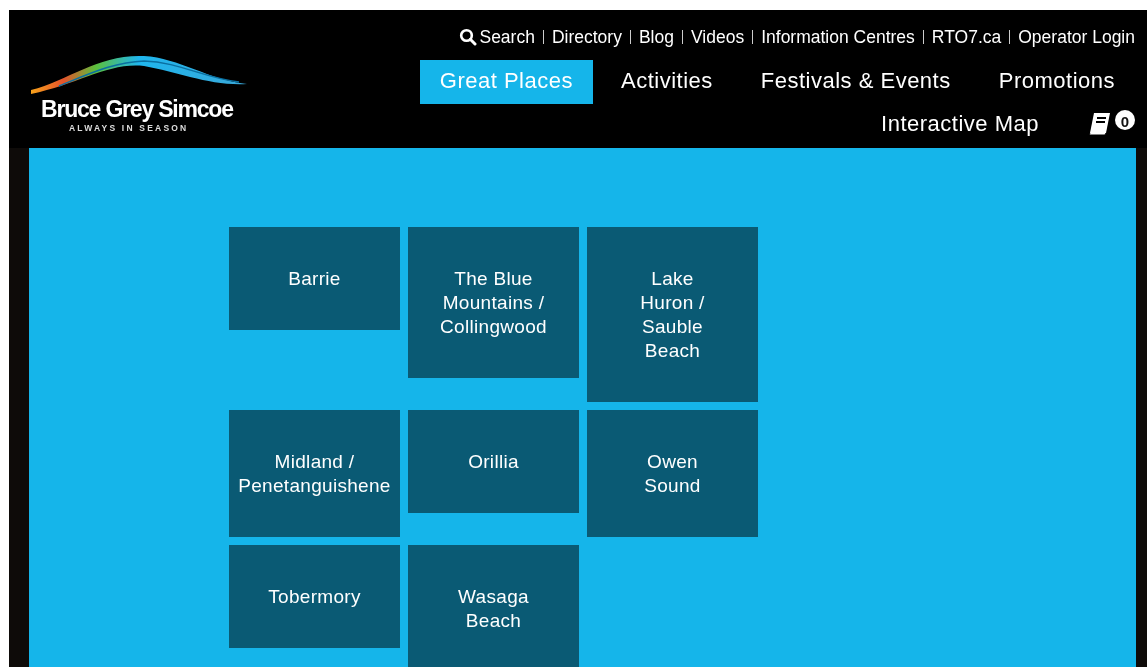  I want to click on place-tile: The Blue Mountains / Collingwood, so click(493, 302).